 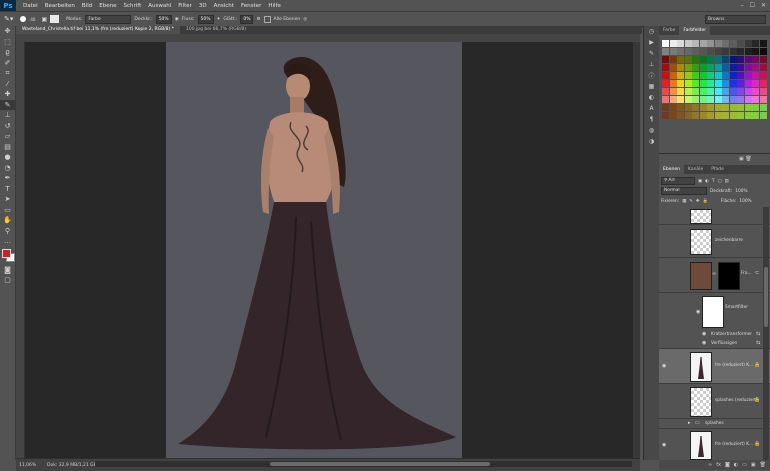 What do you see at coordinates (714, 334) in the screenshot?
I see `layer-row: ◉ Kratzertransformer ⇆` at bounding box center [714, 334].